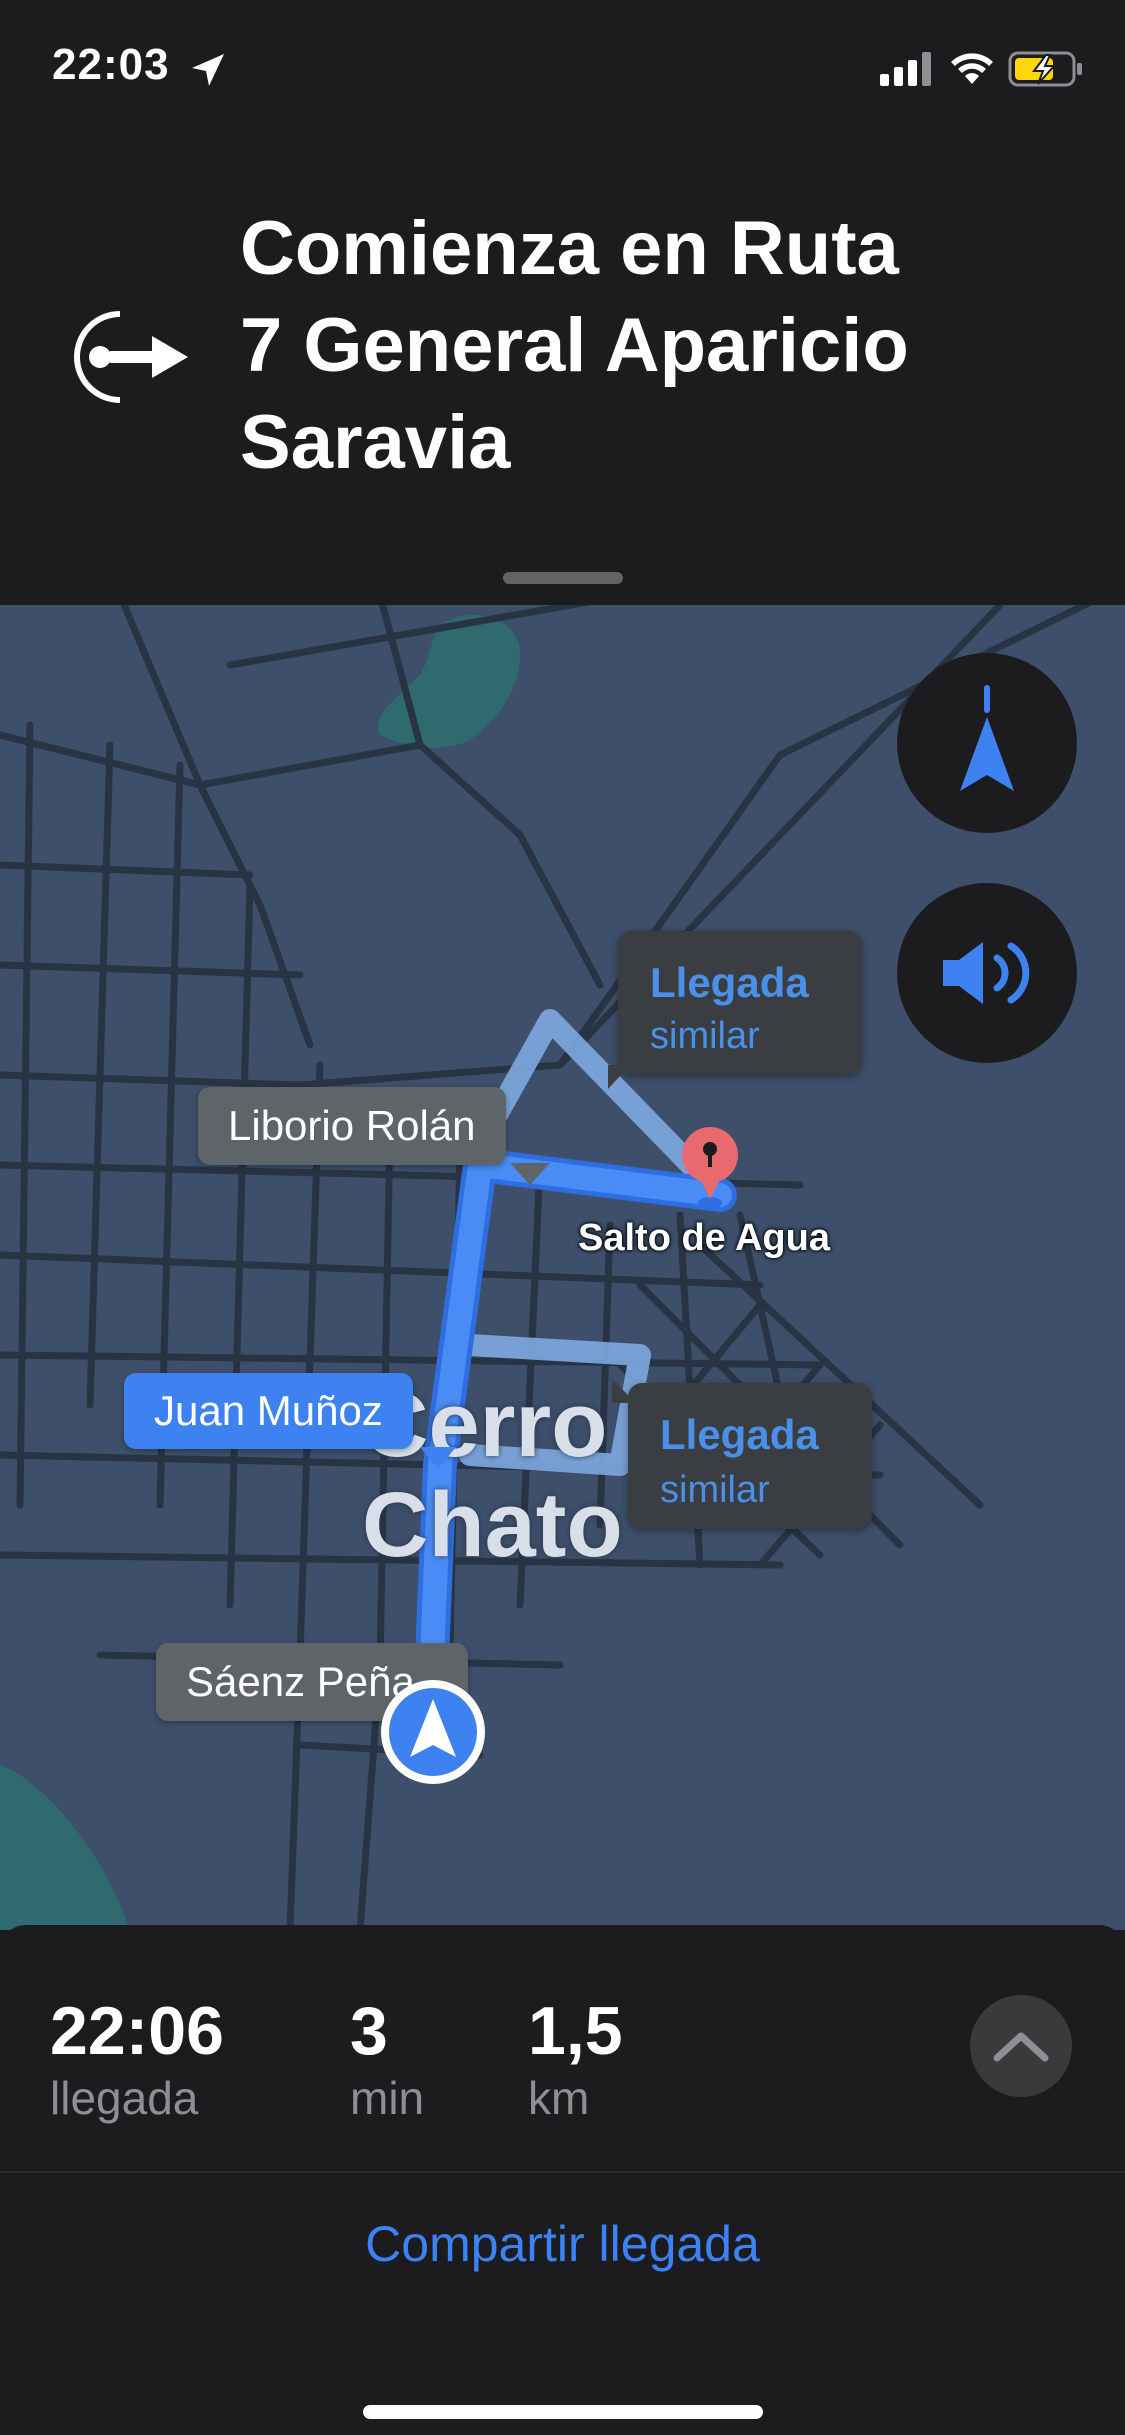 The image size is (1125, 2435). Describe the element at coordinates (492, 1525) in the screenshot. I see `city-label-line: Chato` at that location.